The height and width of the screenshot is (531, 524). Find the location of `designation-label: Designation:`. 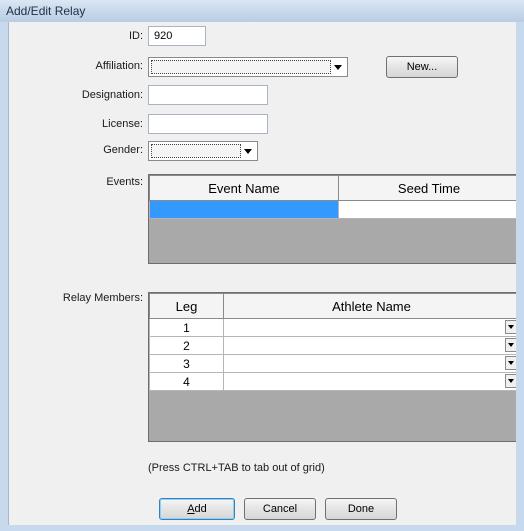

designation-label: Designation: is located at coordinates (112, 95).